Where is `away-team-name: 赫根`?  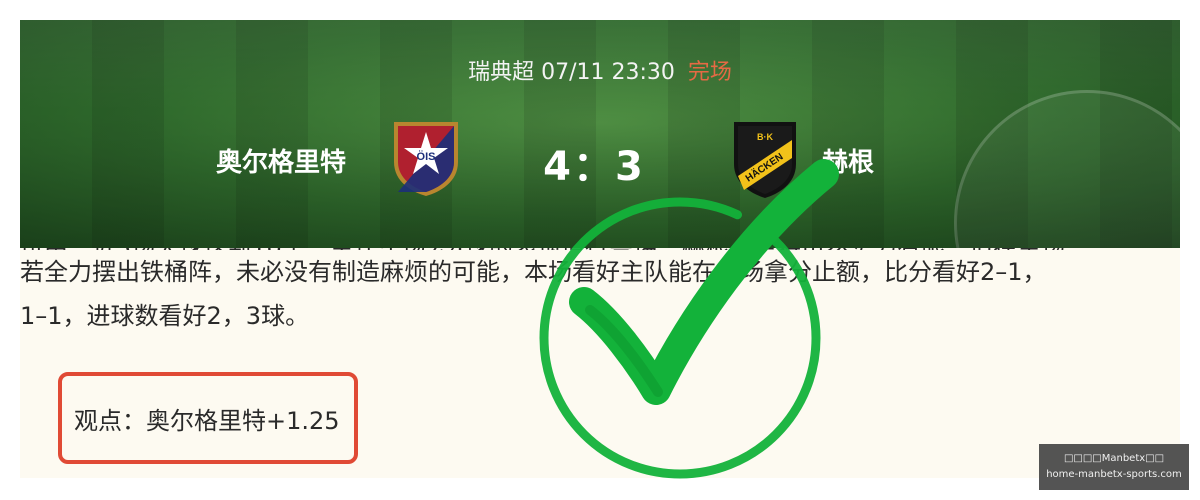 away-team-name: 赫根 is located at coordinates (848, 160).